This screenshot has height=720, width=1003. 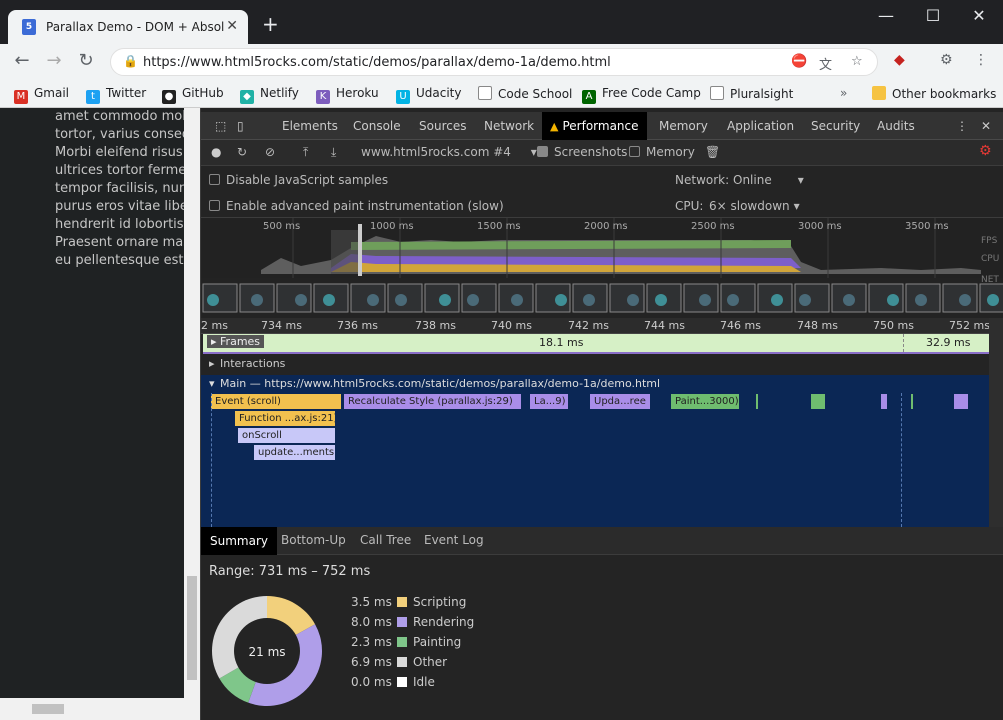 What do you see at coordinates (270, 24) in the screenshot?
I see `new-tab-icon: +` at bounding box center [270, 24].